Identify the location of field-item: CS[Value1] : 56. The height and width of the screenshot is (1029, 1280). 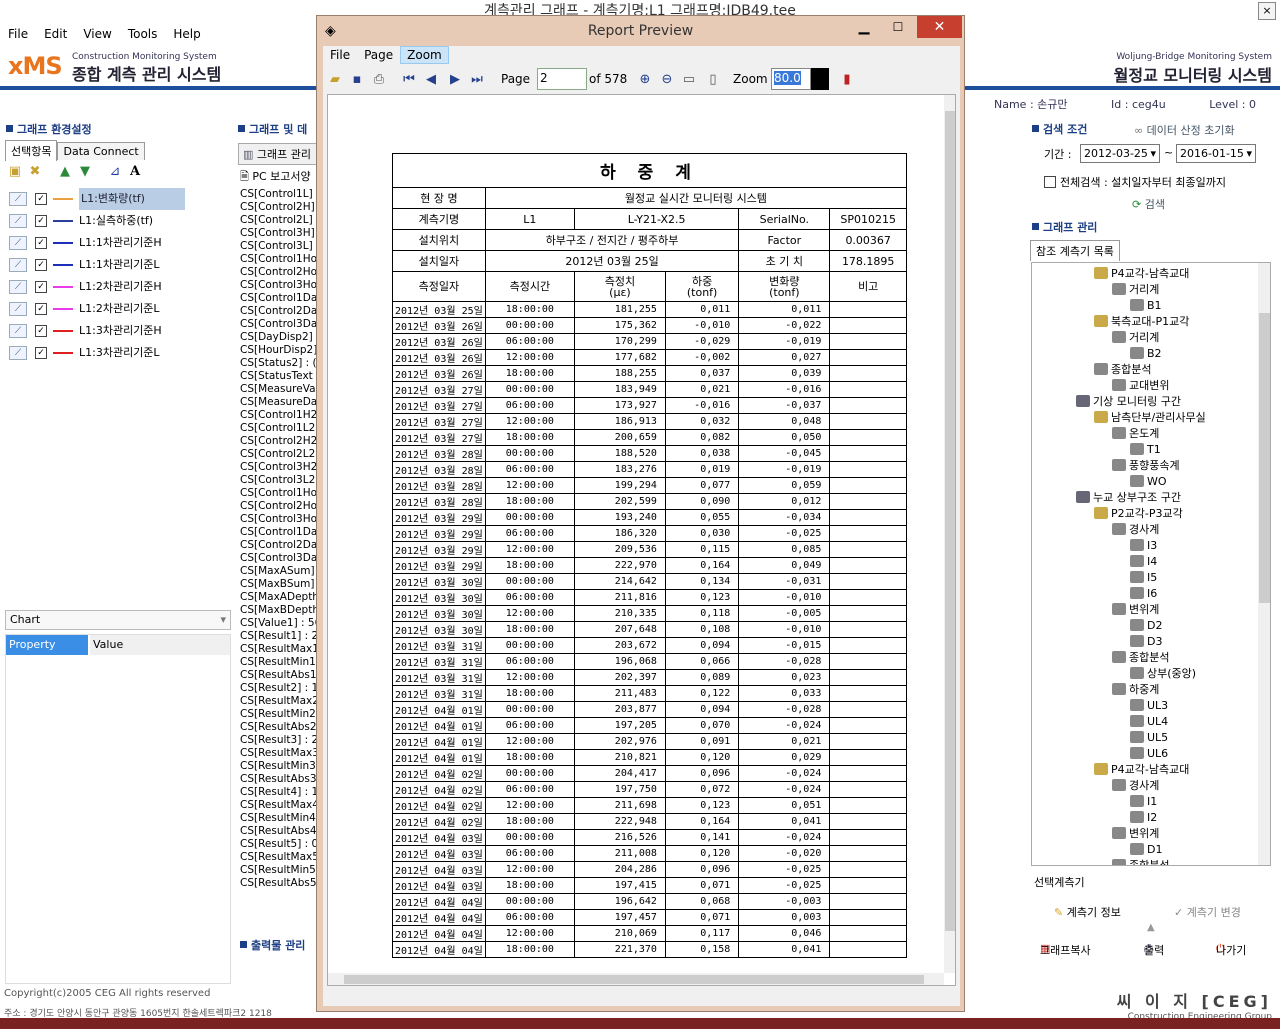
(279, 623).